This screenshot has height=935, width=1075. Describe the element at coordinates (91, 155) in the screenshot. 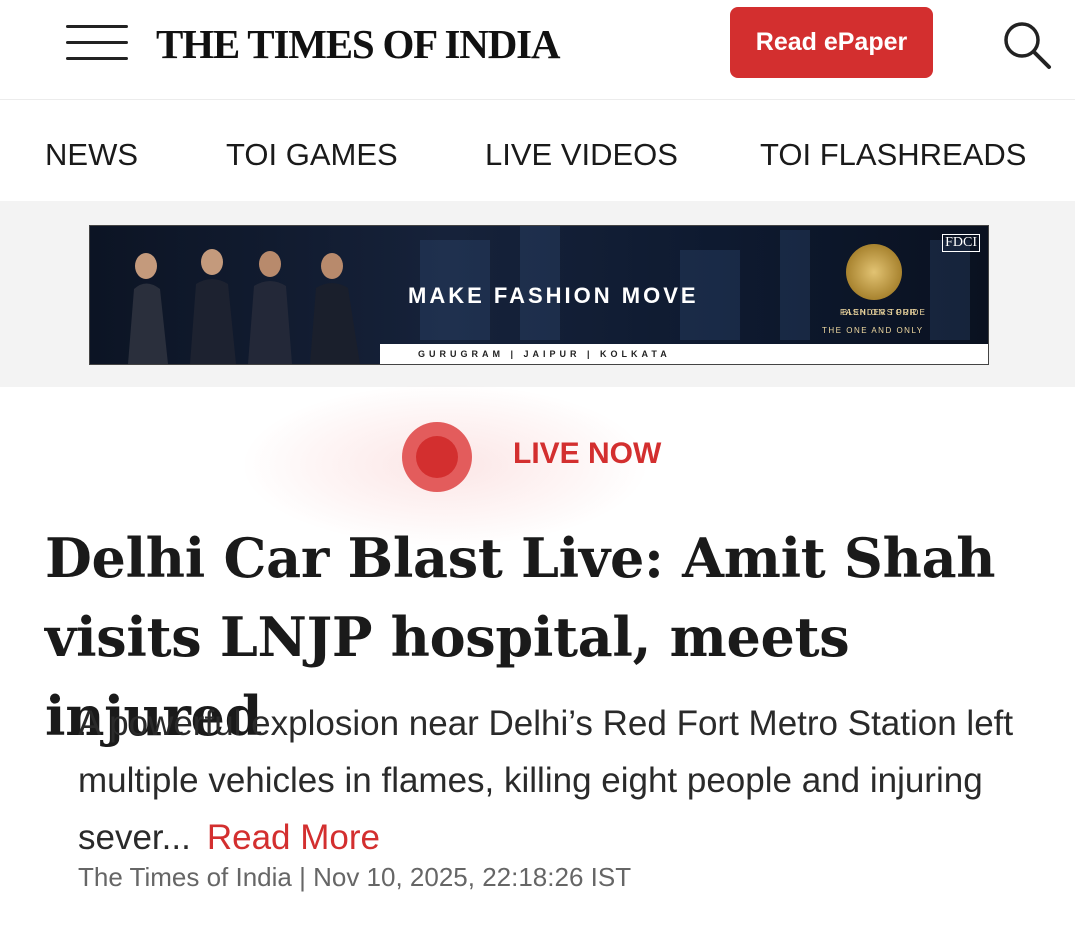

I see `nav-item-news: NEWS` at that location.